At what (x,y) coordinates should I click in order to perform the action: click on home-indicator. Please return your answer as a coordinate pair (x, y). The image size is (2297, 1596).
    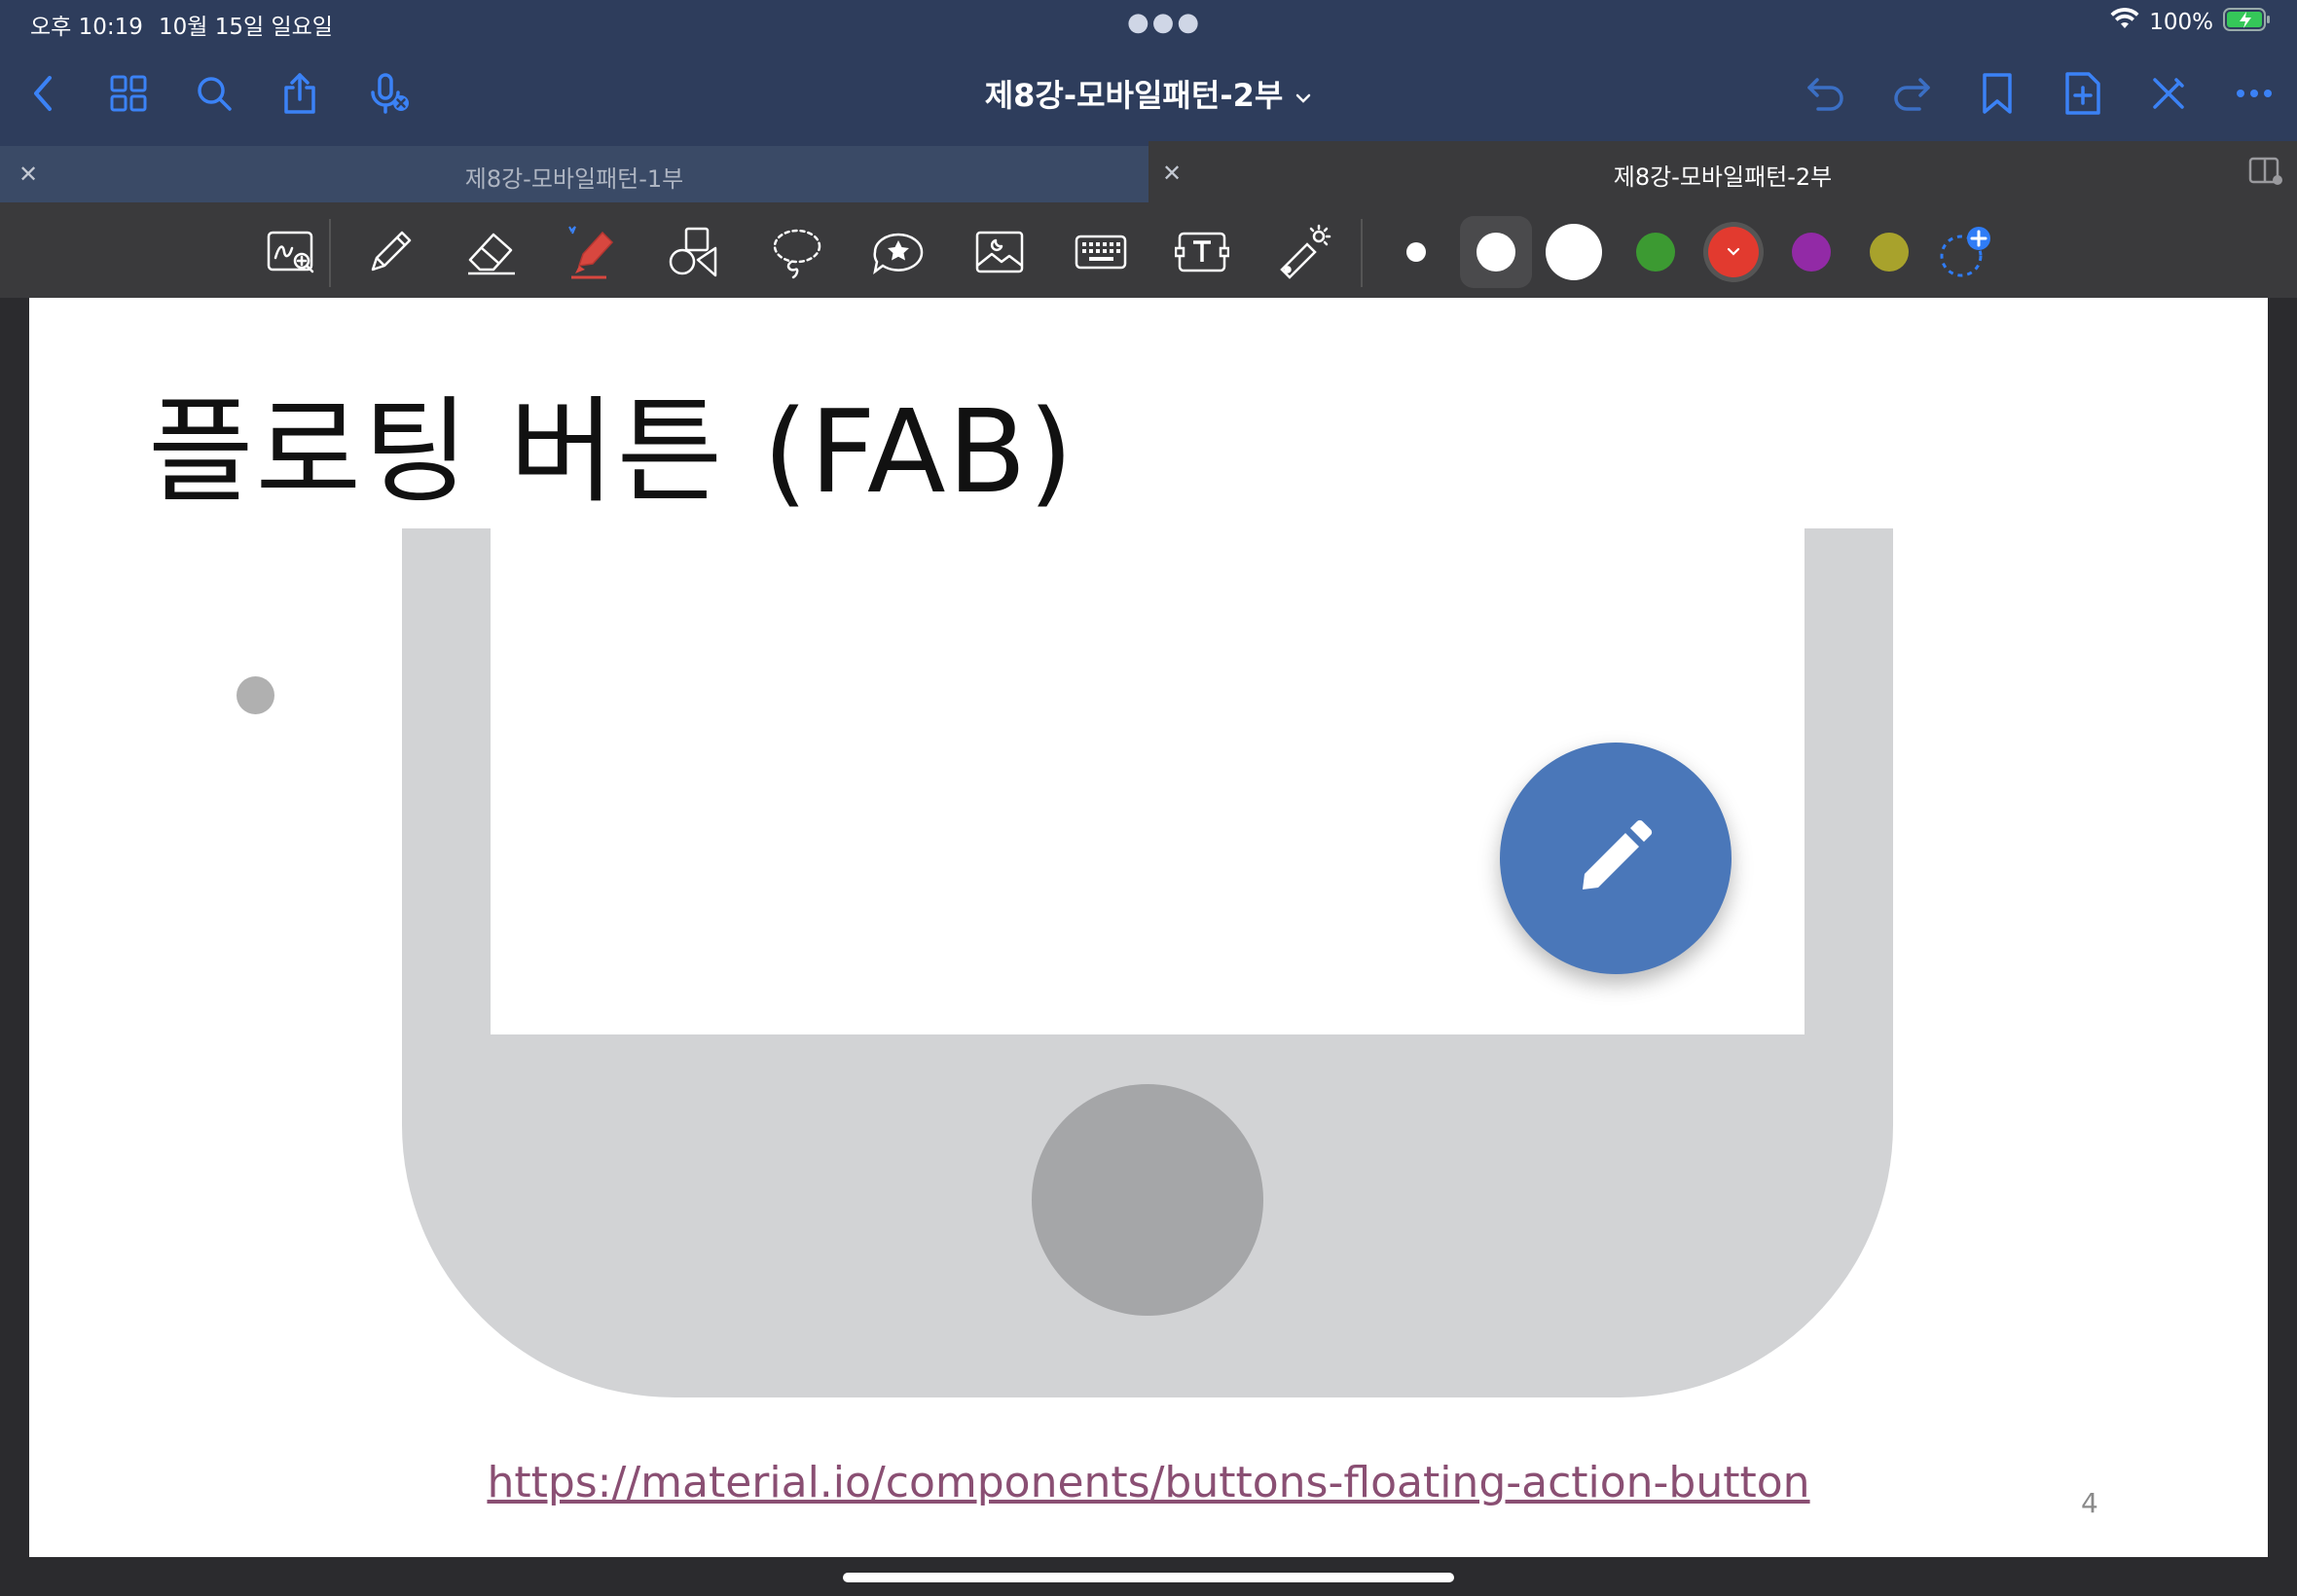
    Looking at the image, I should click on (1148, 1577).